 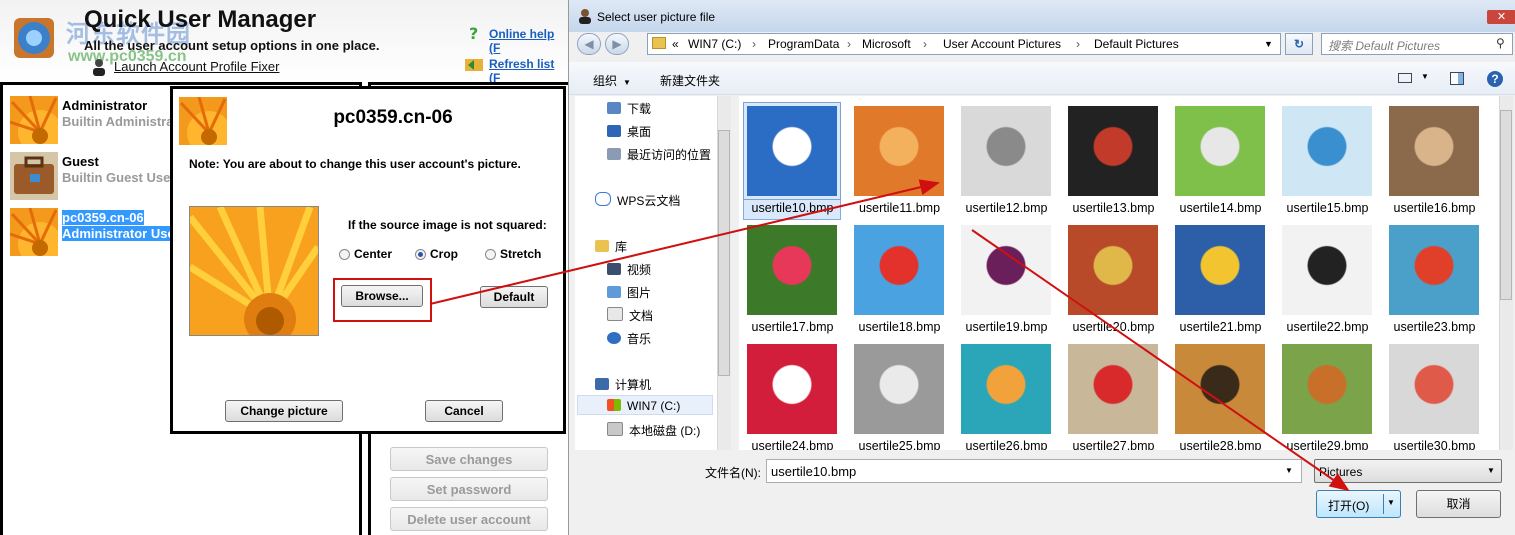 What do you see at coordinates (1006, 327) in the screenshot?
I see `file-name: usertile19.bmp` at bounding box center [1006, 327].